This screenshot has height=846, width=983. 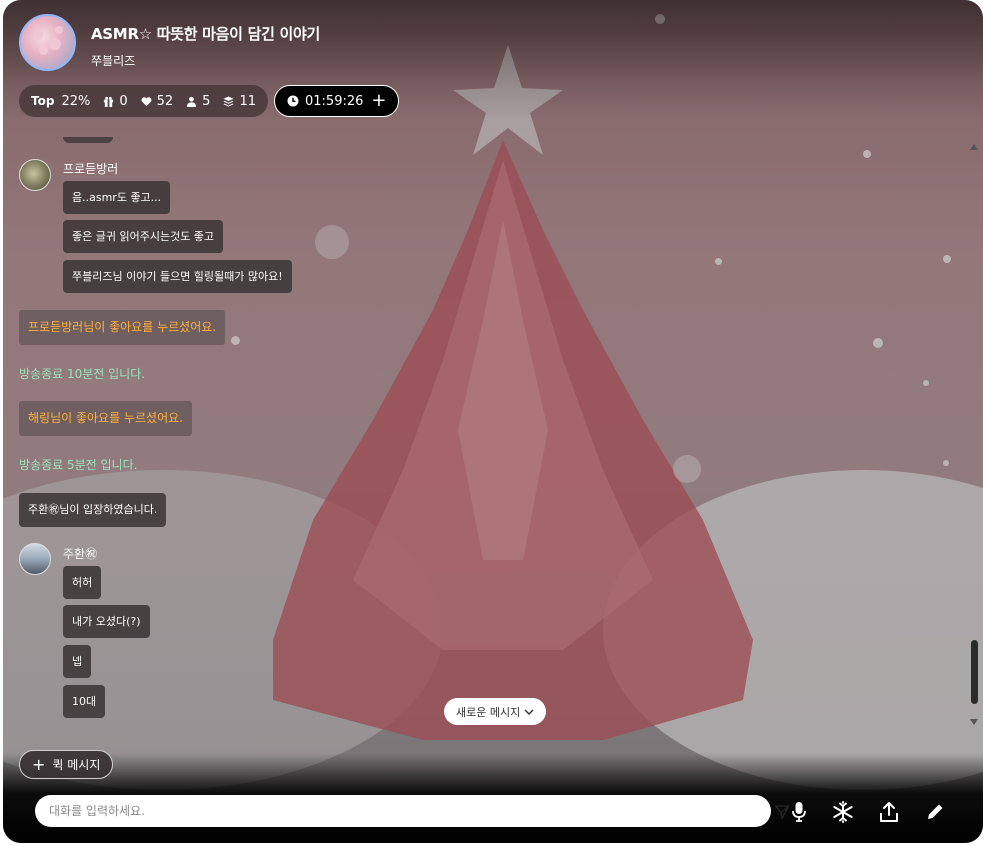 What do you see at coordinates (974, 672) in the screenshot?
I see `chat-scrollbar` at bounding box center [974, 672].